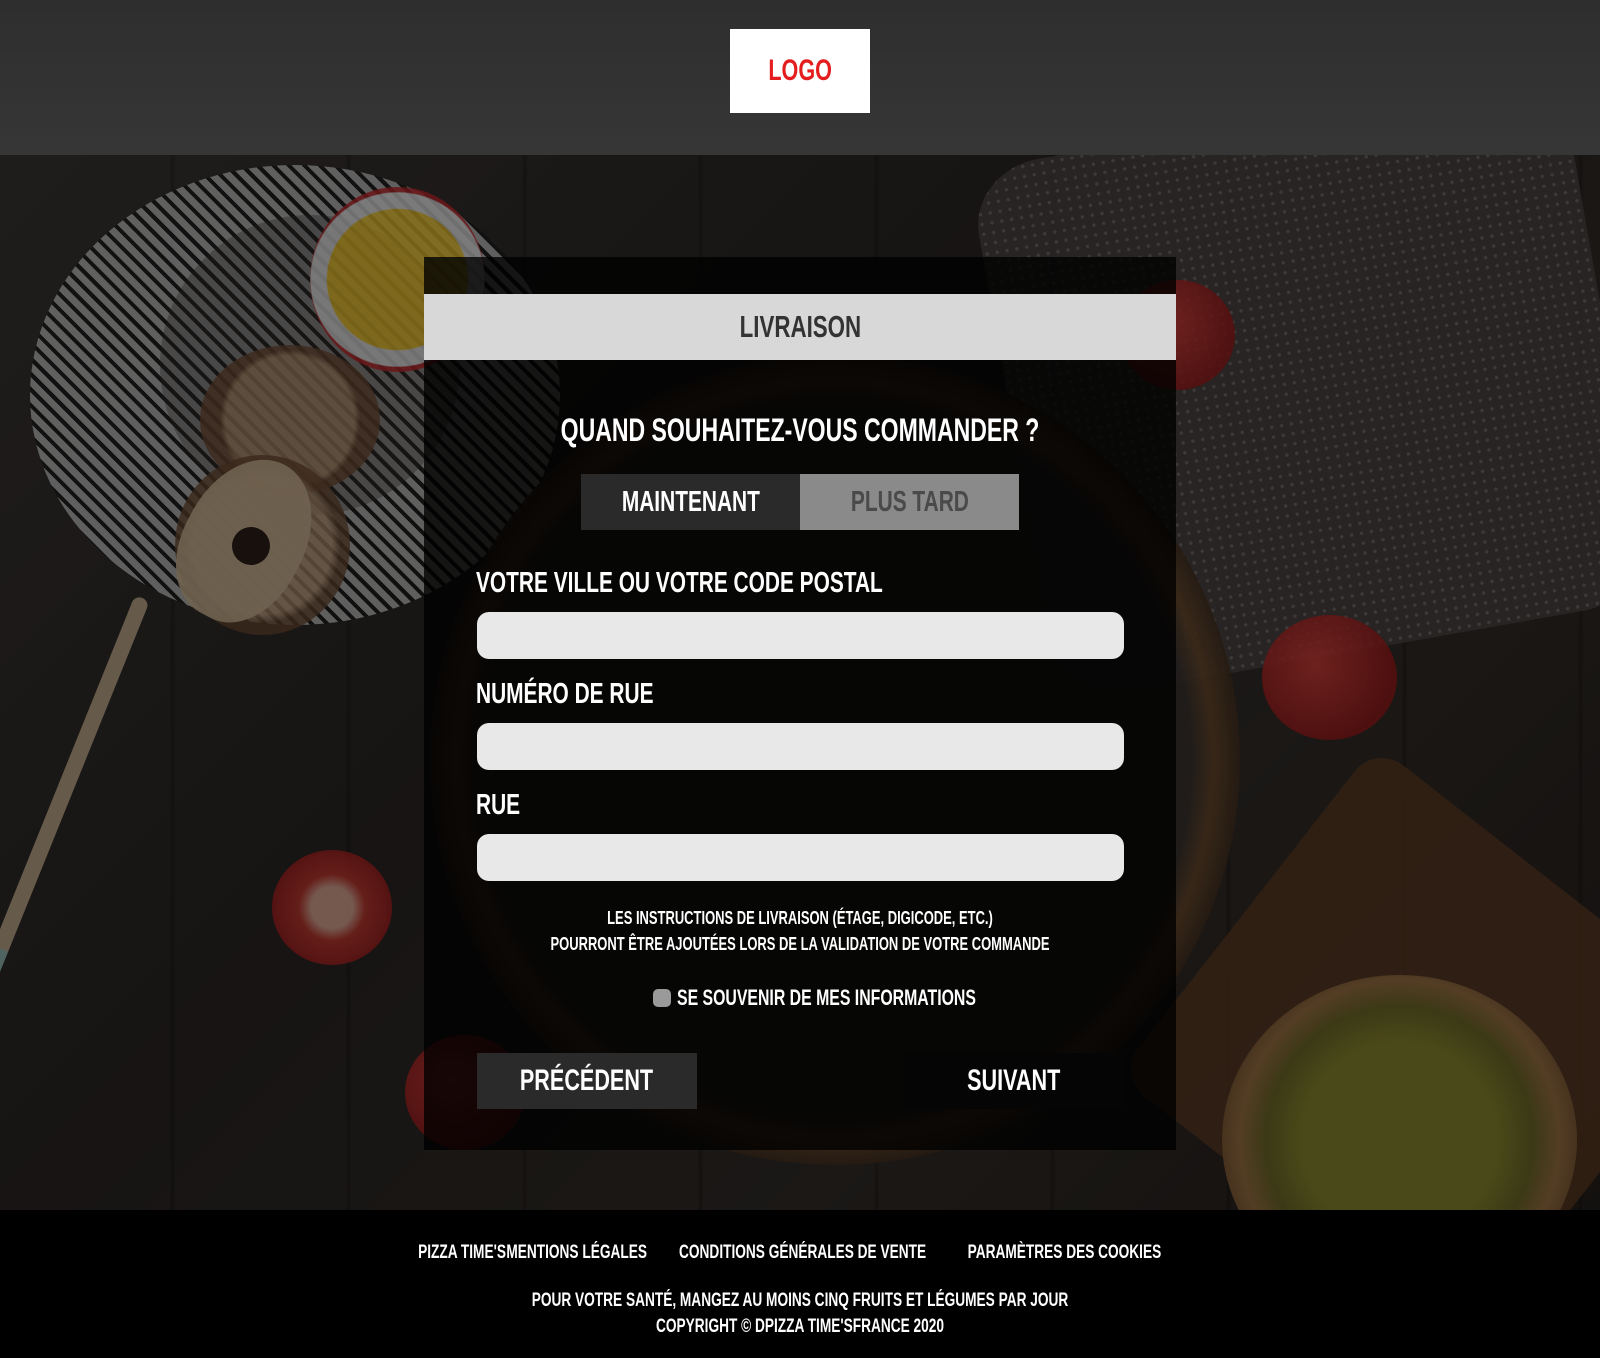 The width and height of the screenshot is (1600, 1358). Describe the element at coordinates (800, 430) in the screenshot. I see `order-time-question: QUAND SOUHAITEZ-VOUS COMMANDER ?` at that location.